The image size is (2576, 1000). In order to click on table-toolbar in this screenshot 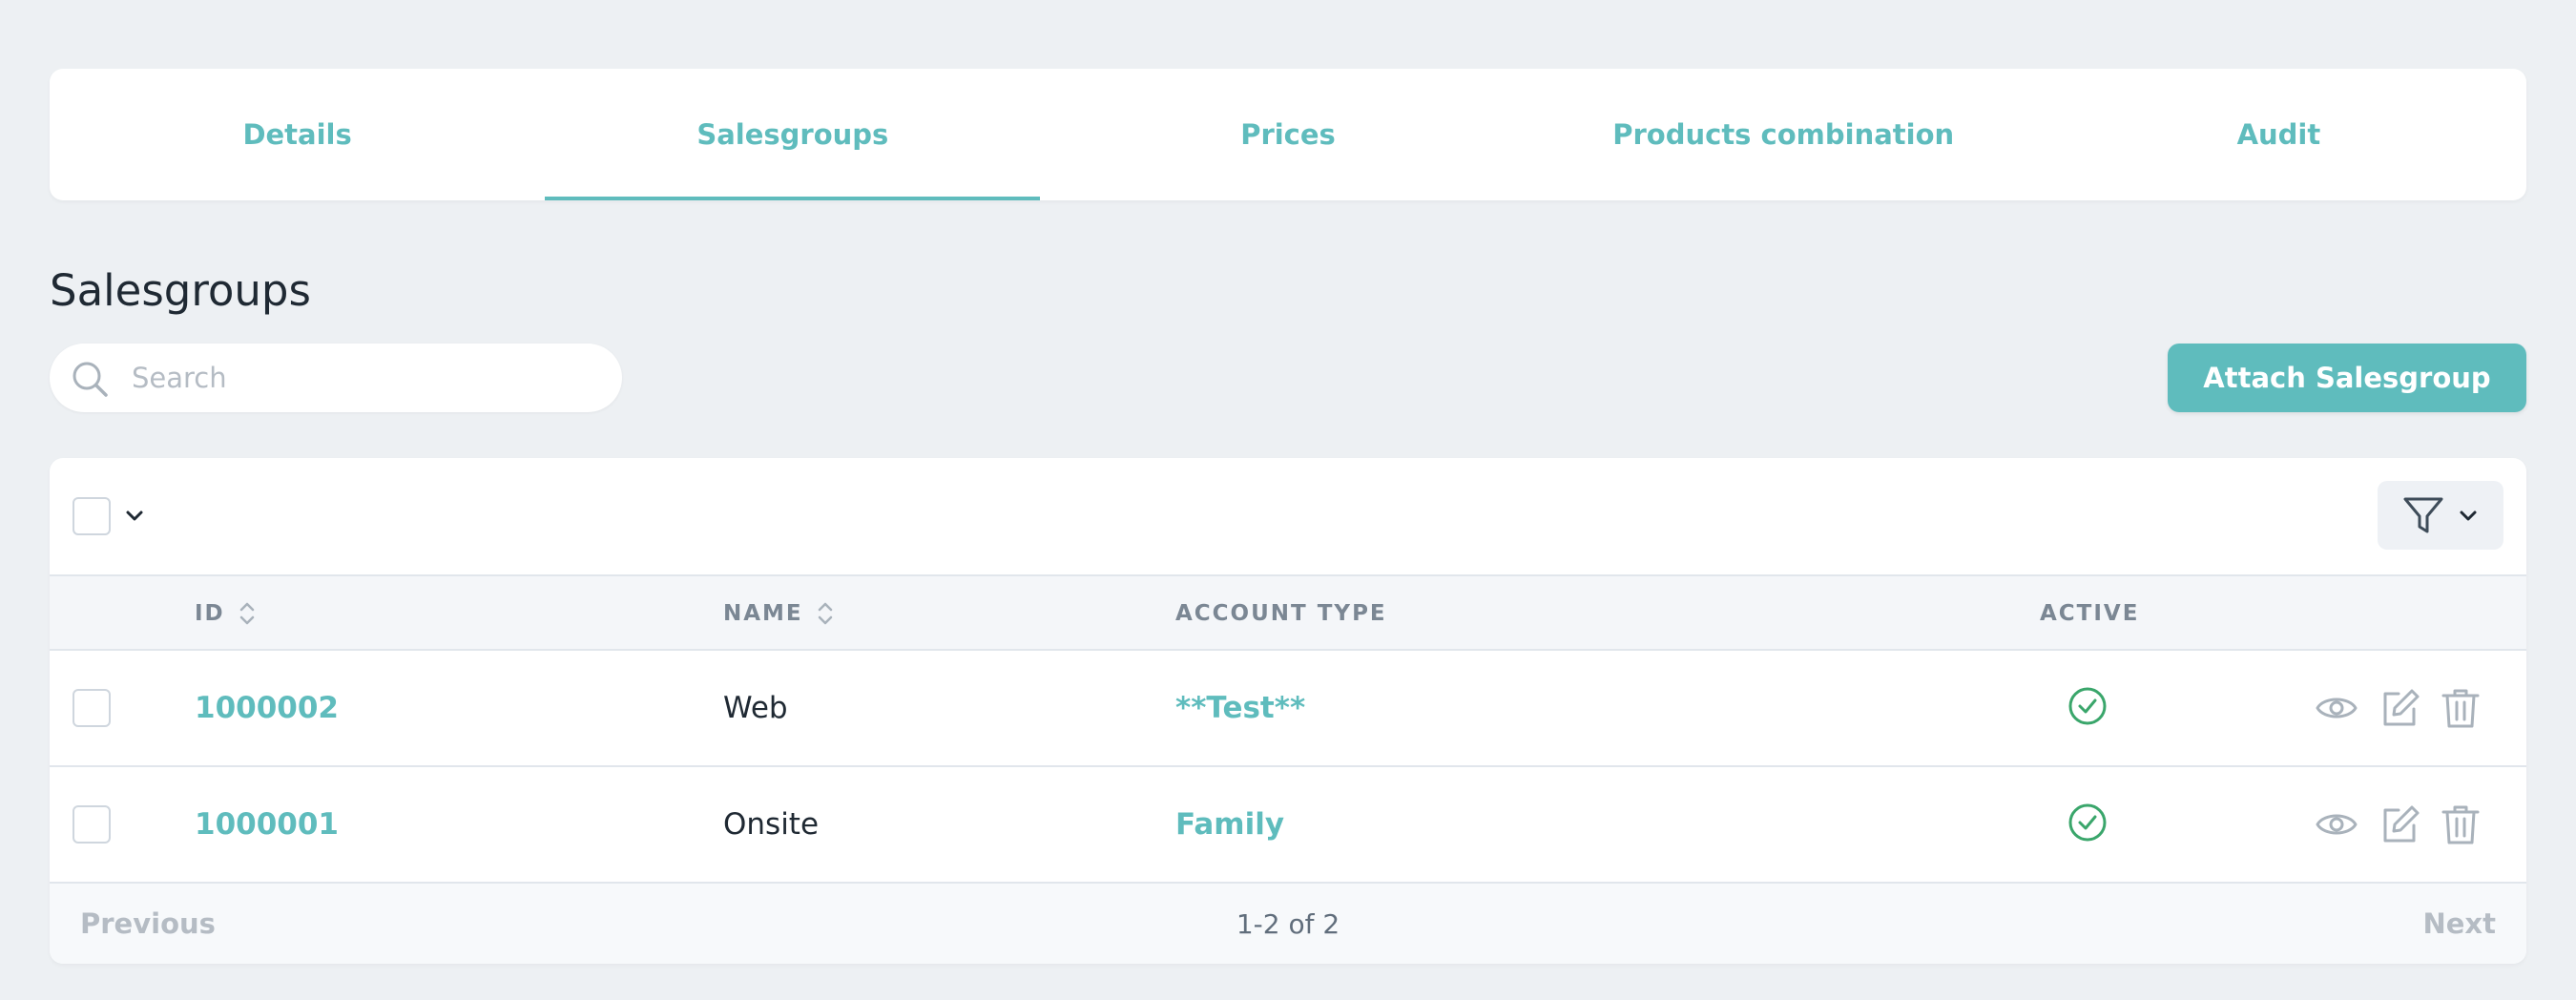, I will do `click(1288, 516)`.